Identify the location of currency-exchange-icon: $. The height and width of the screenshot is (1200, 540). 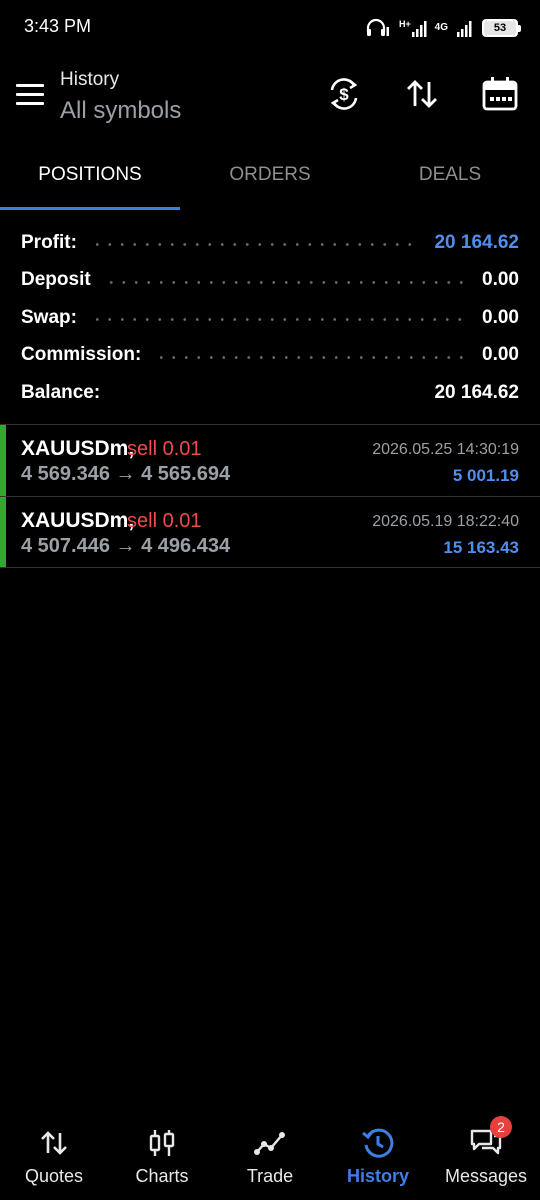
(344, 94).